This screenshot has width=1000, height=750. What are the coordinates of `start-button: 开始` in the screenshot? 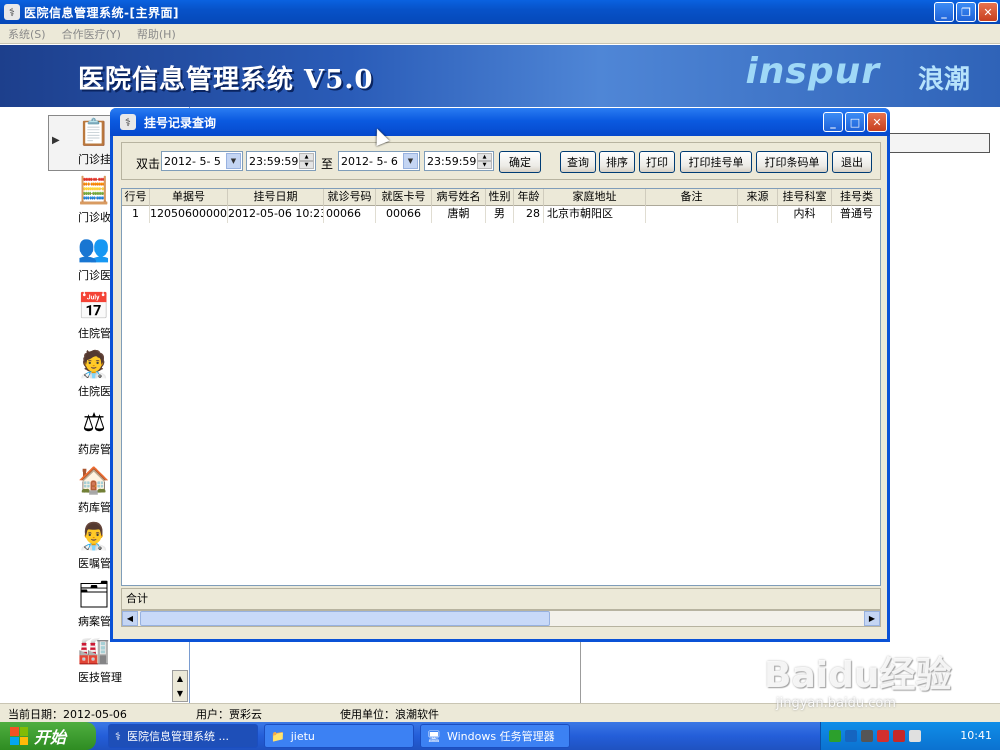 It's located at (48, 736).